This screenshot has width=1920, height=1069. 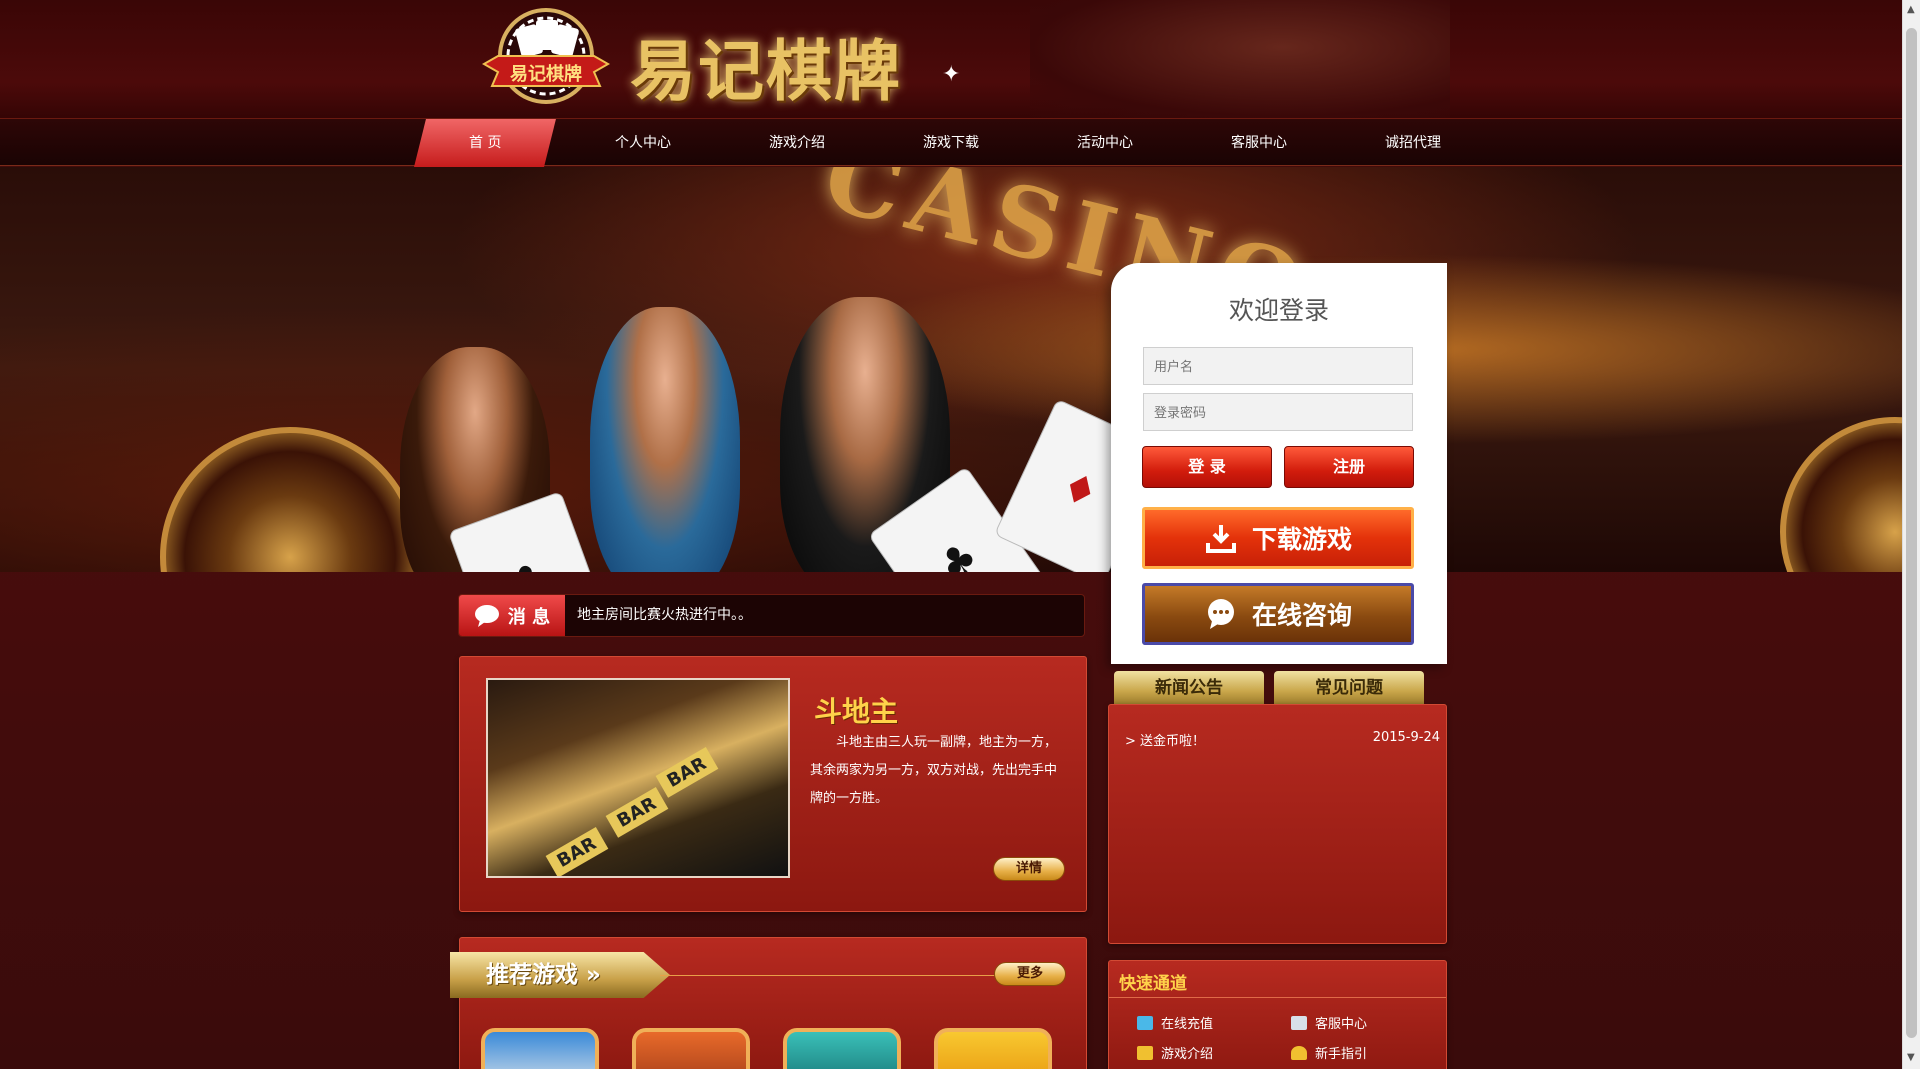 I want to click on main-nav: 首 页 个人中心 游戏介绍 游戏下载 活动中心 客服中心 诚招代理, so click(x=951, y=142).